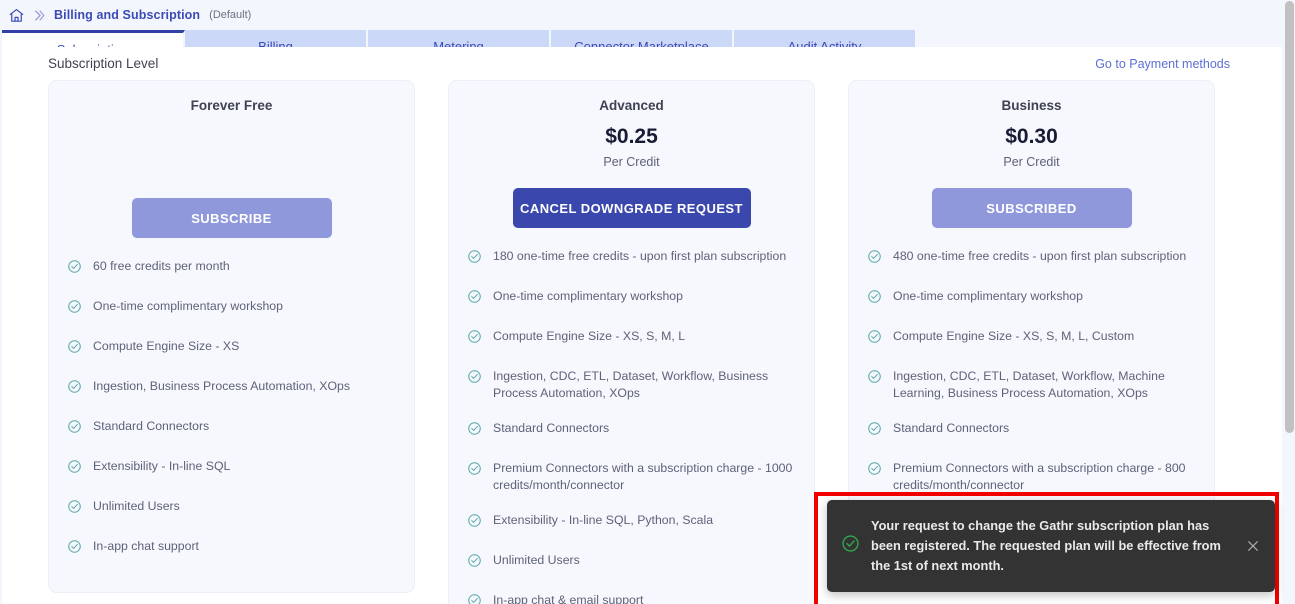  What do you see at coordinates (16, 15) in the screenshot?
I see `home-icon` at bounding box center [16, 15].